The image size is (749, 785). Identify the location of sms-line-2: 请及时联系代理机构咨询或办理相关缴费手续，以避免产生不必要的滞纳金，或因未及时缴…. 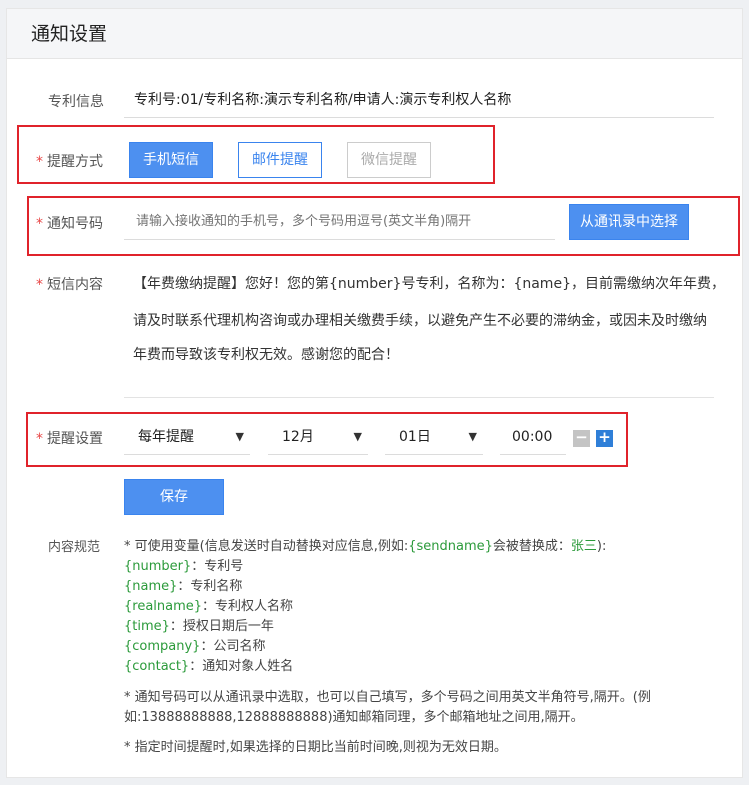
(420, 321).